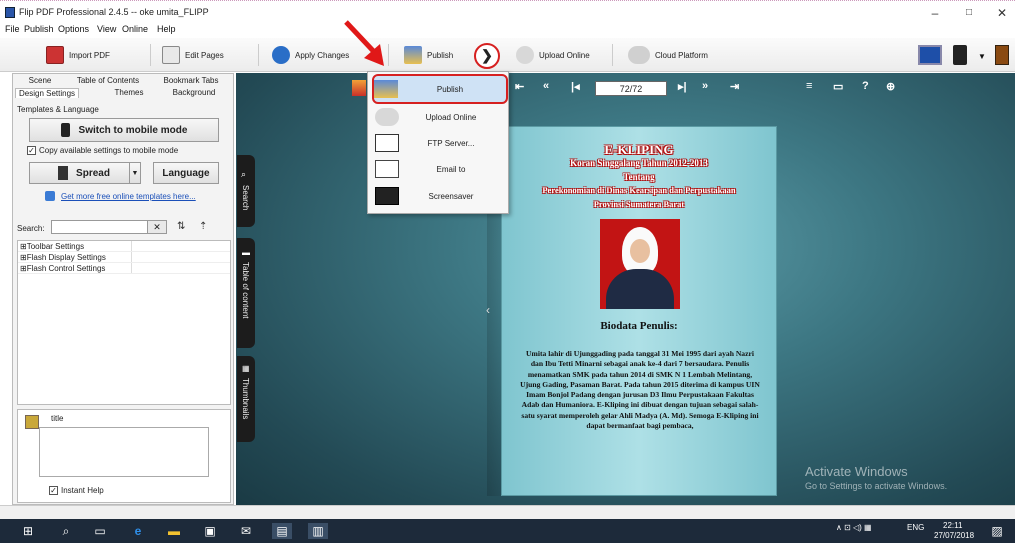 This screenshot has height=543, width=1015. What do you see at coordinates (186, 173) in the screenshot?
I see `language-button: Language` at bounding box center [186, 173].